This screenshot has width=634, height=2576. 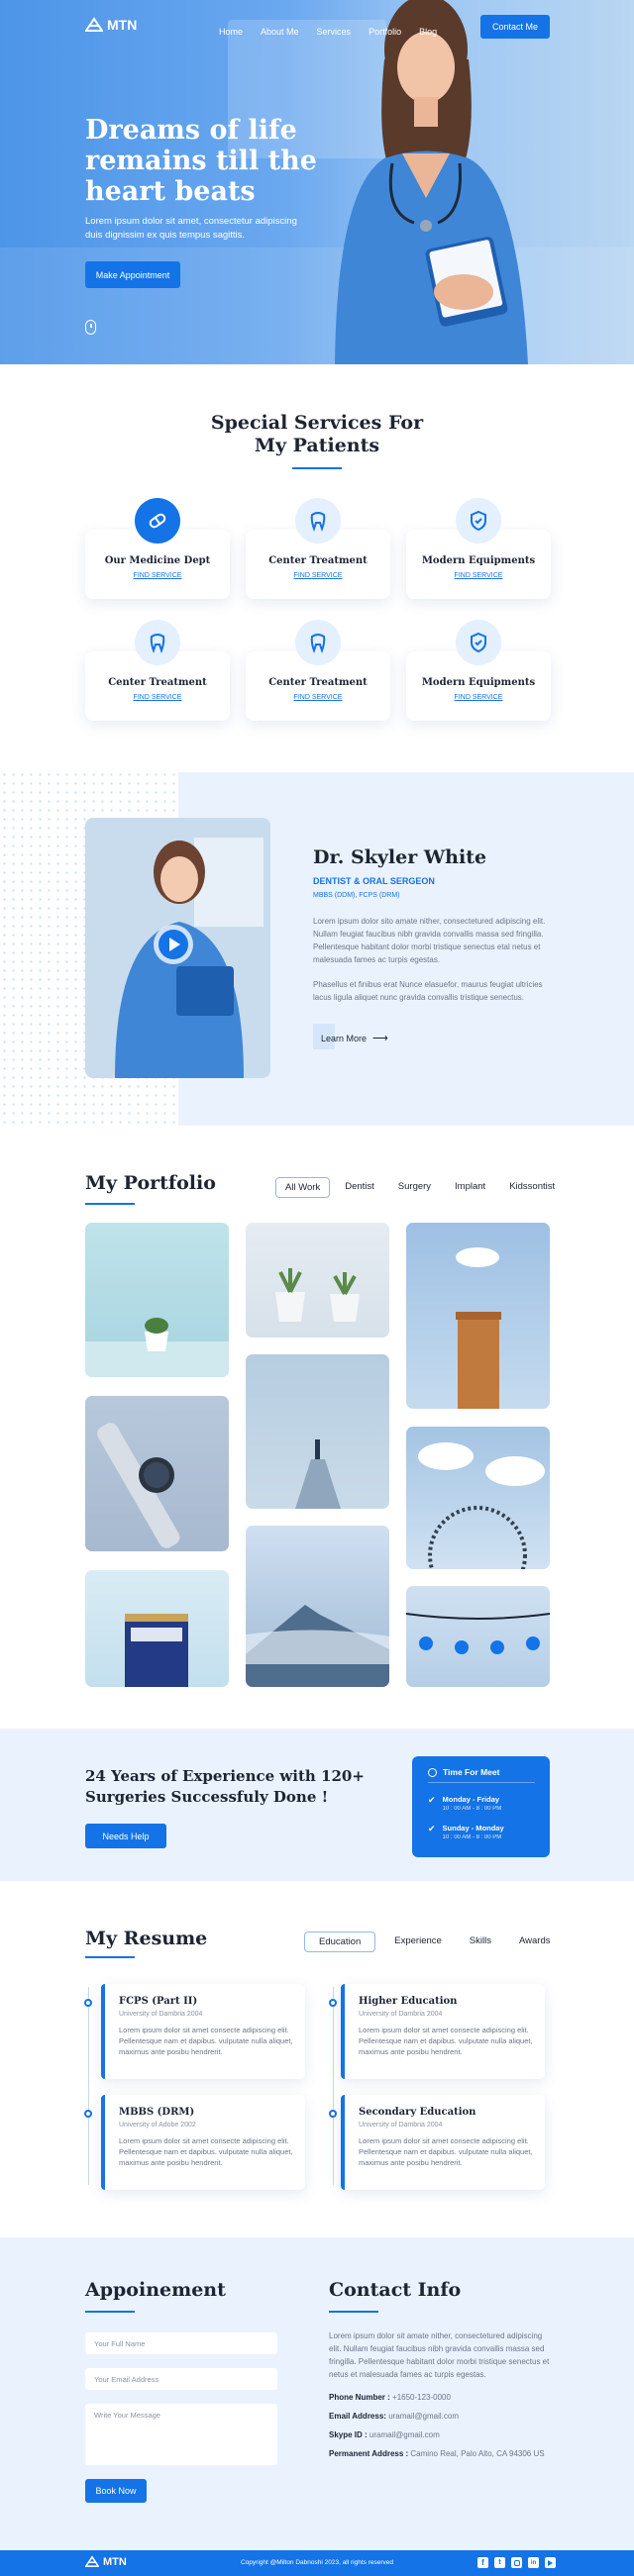 I want to click on social-links: f t in, so click(x=514, y=2562).